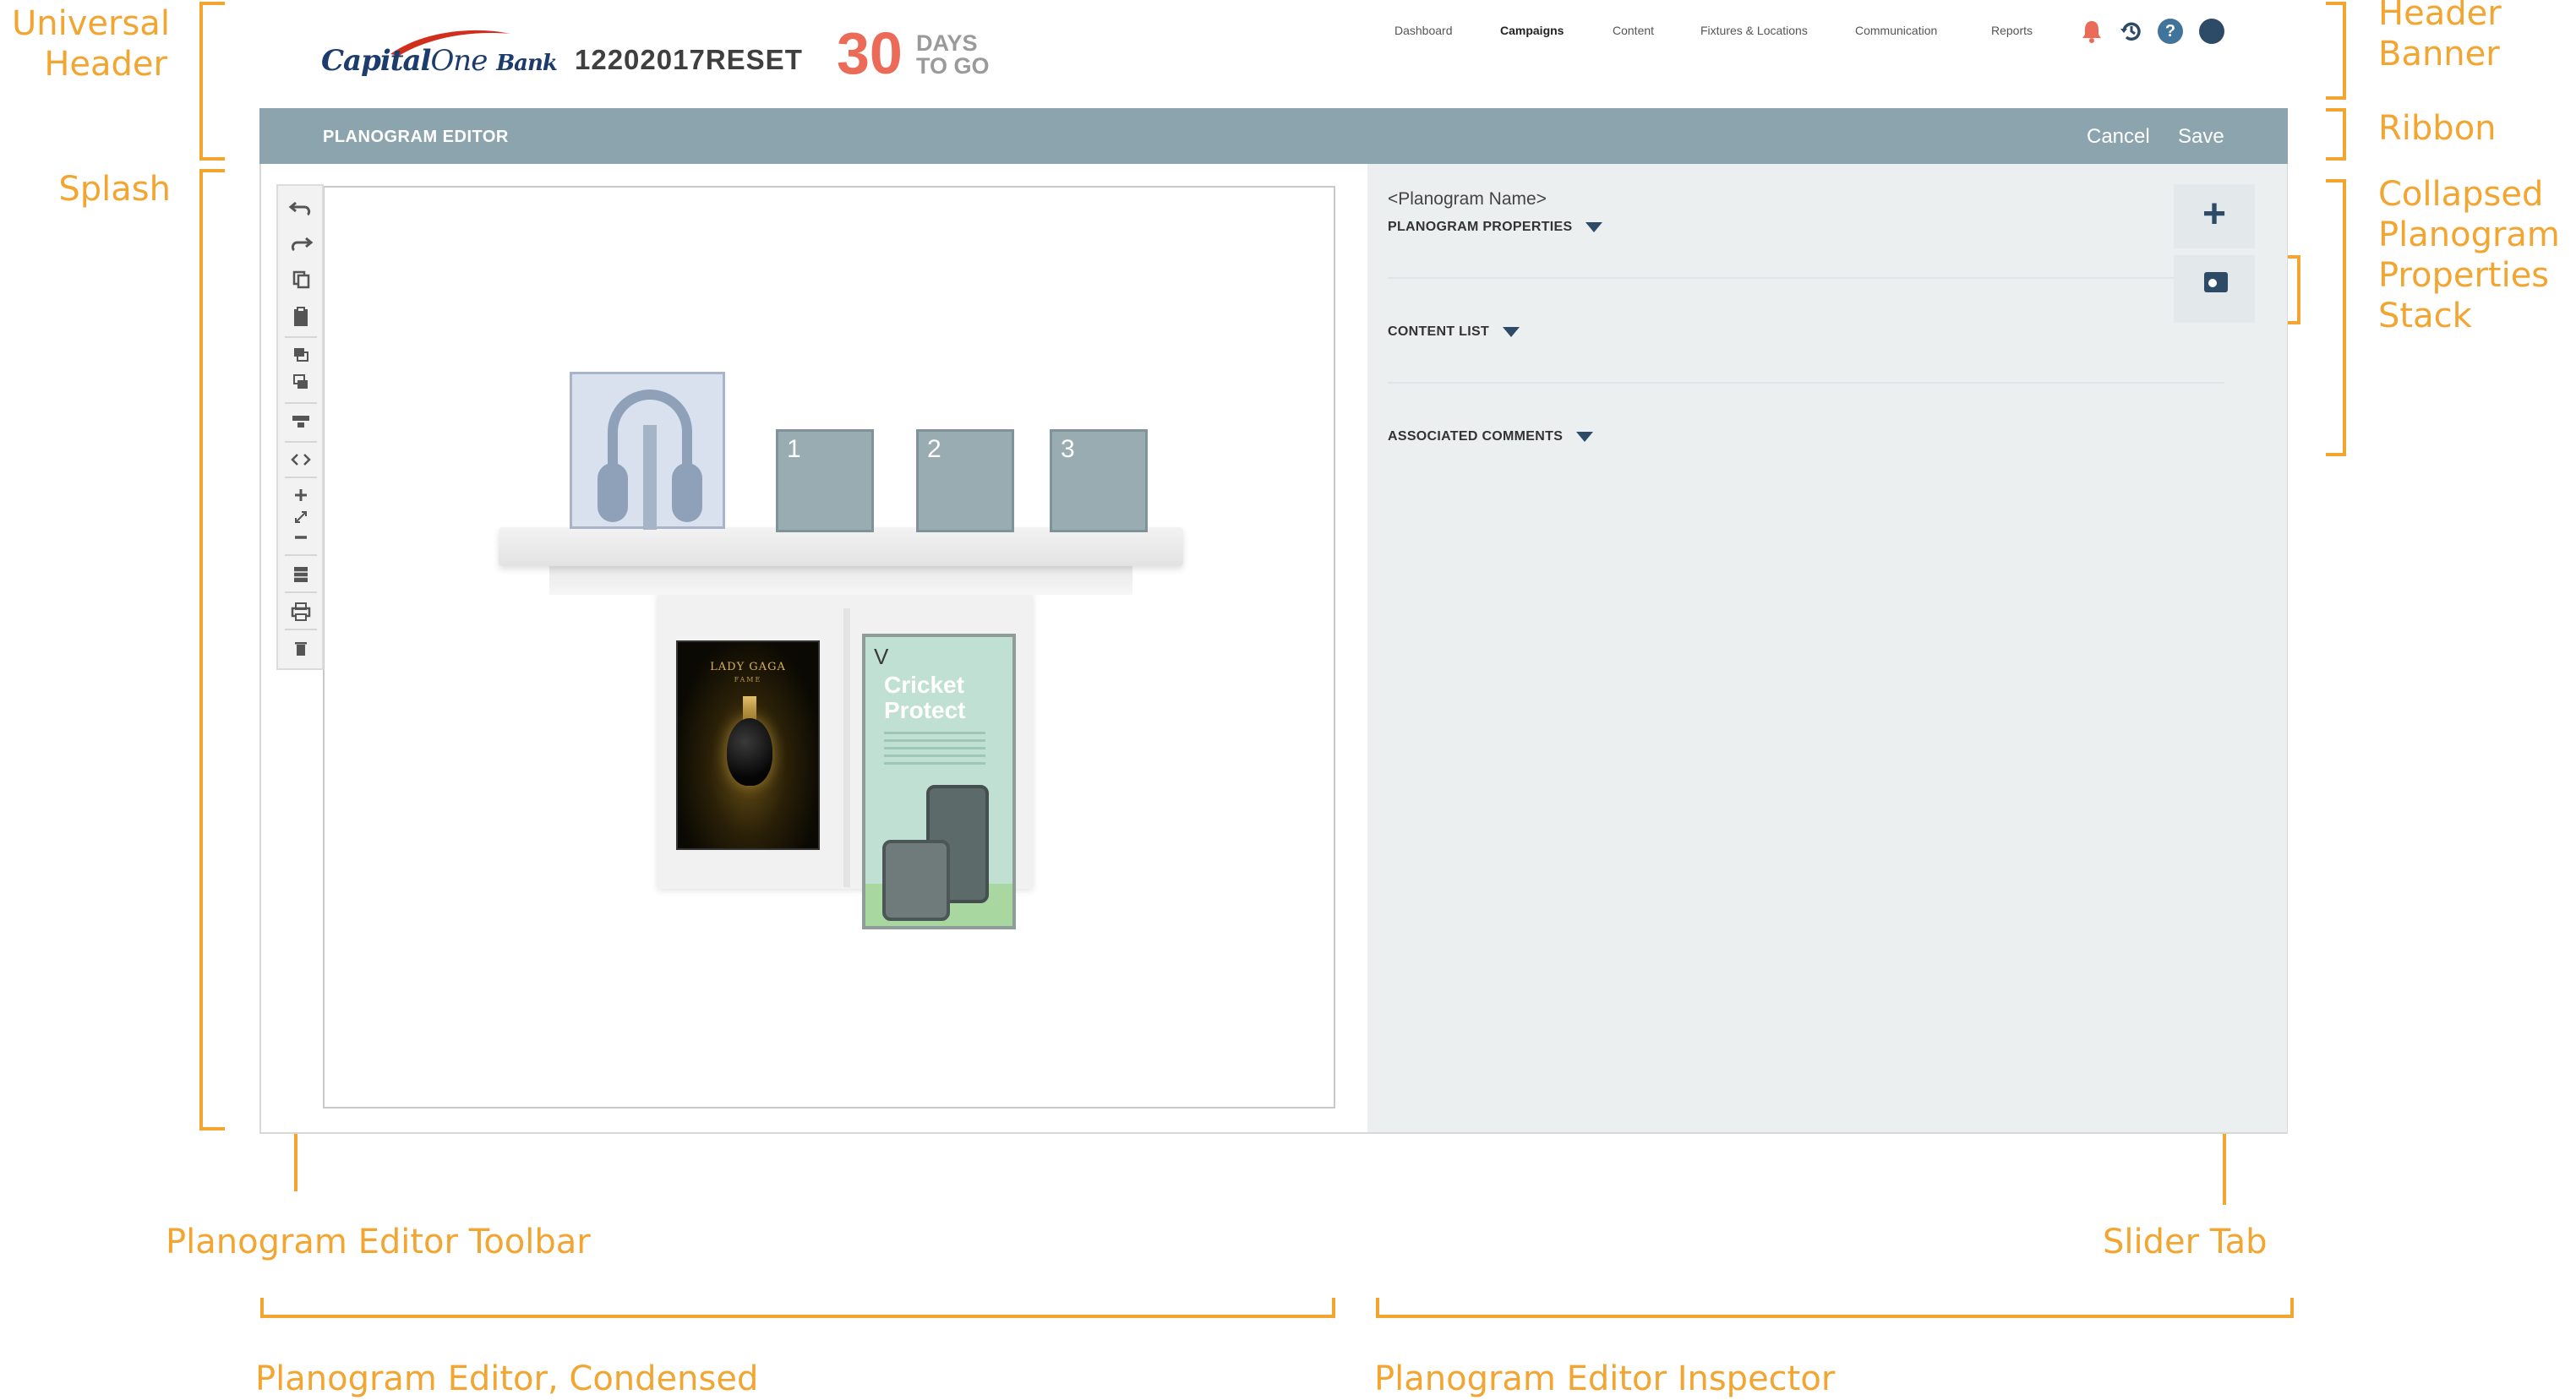  I want to click on poster-headline-line-2: Protect, so click(925, 710).